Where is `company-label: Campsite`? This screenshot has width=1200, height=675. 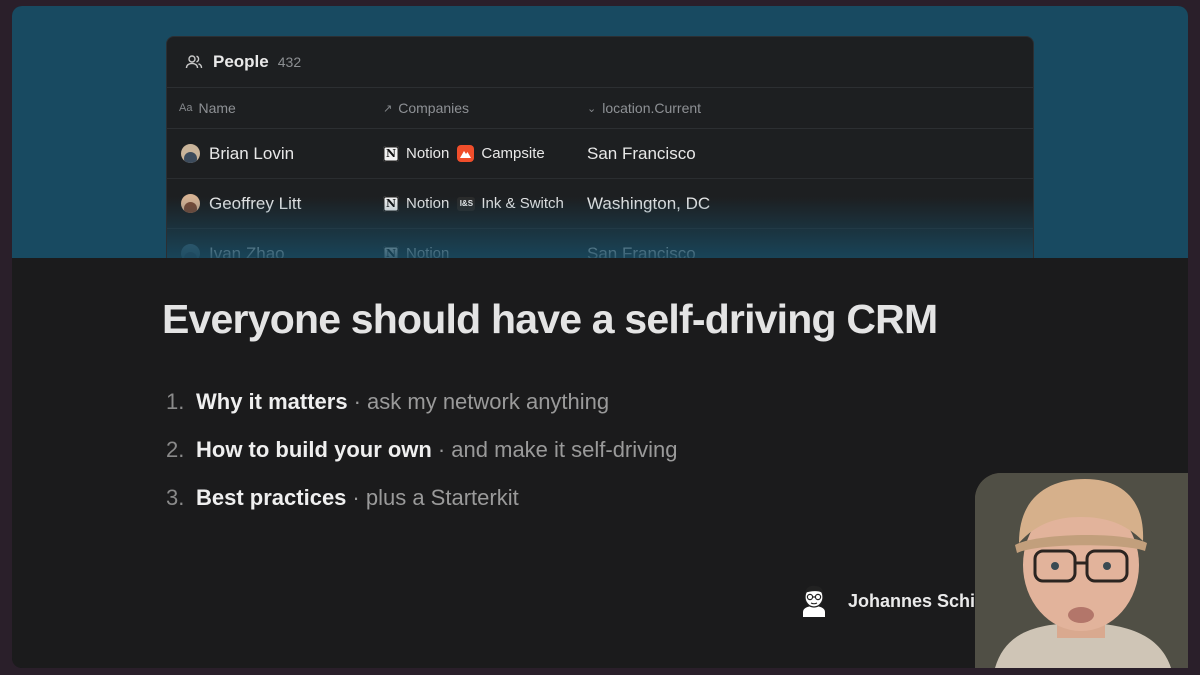
company-label: Campsite is located at coordinates (513, 153).